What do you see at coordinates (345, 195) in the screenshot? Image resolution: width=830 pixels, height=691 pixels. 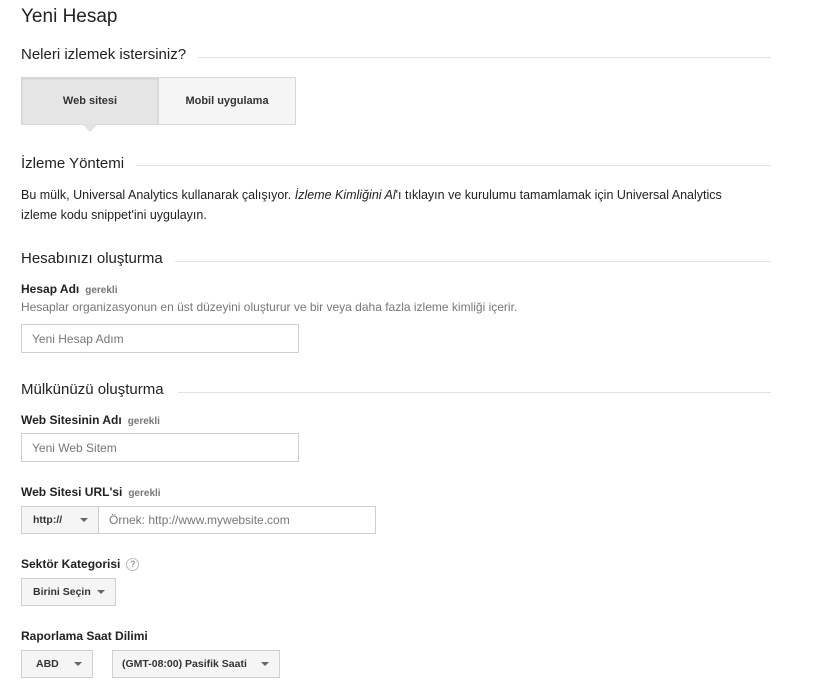 I see `get-tracking-id-reference: İzleme Kimliğini Al` at bounding box center [345, 195].